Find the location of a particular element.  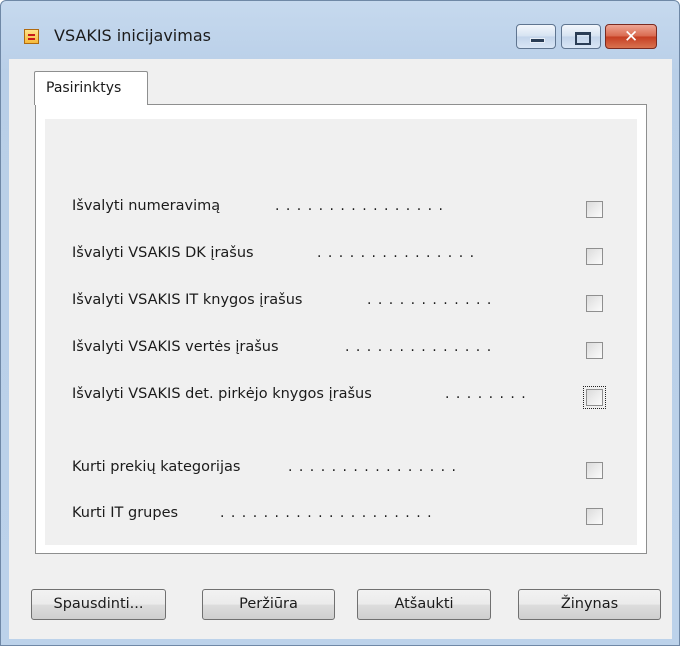

minimize-icon is located at coordinates (537, 40).